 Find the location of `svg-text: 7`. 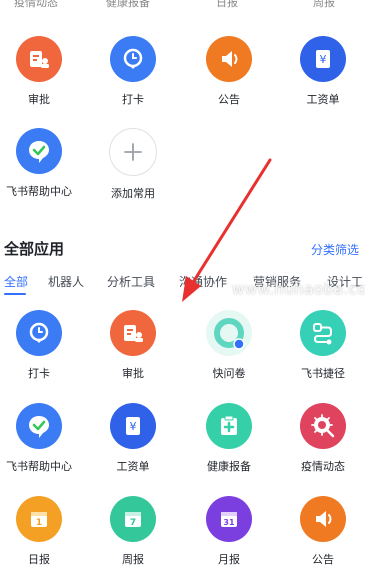

svg-text: 7 is located at coordinates (133, 523).